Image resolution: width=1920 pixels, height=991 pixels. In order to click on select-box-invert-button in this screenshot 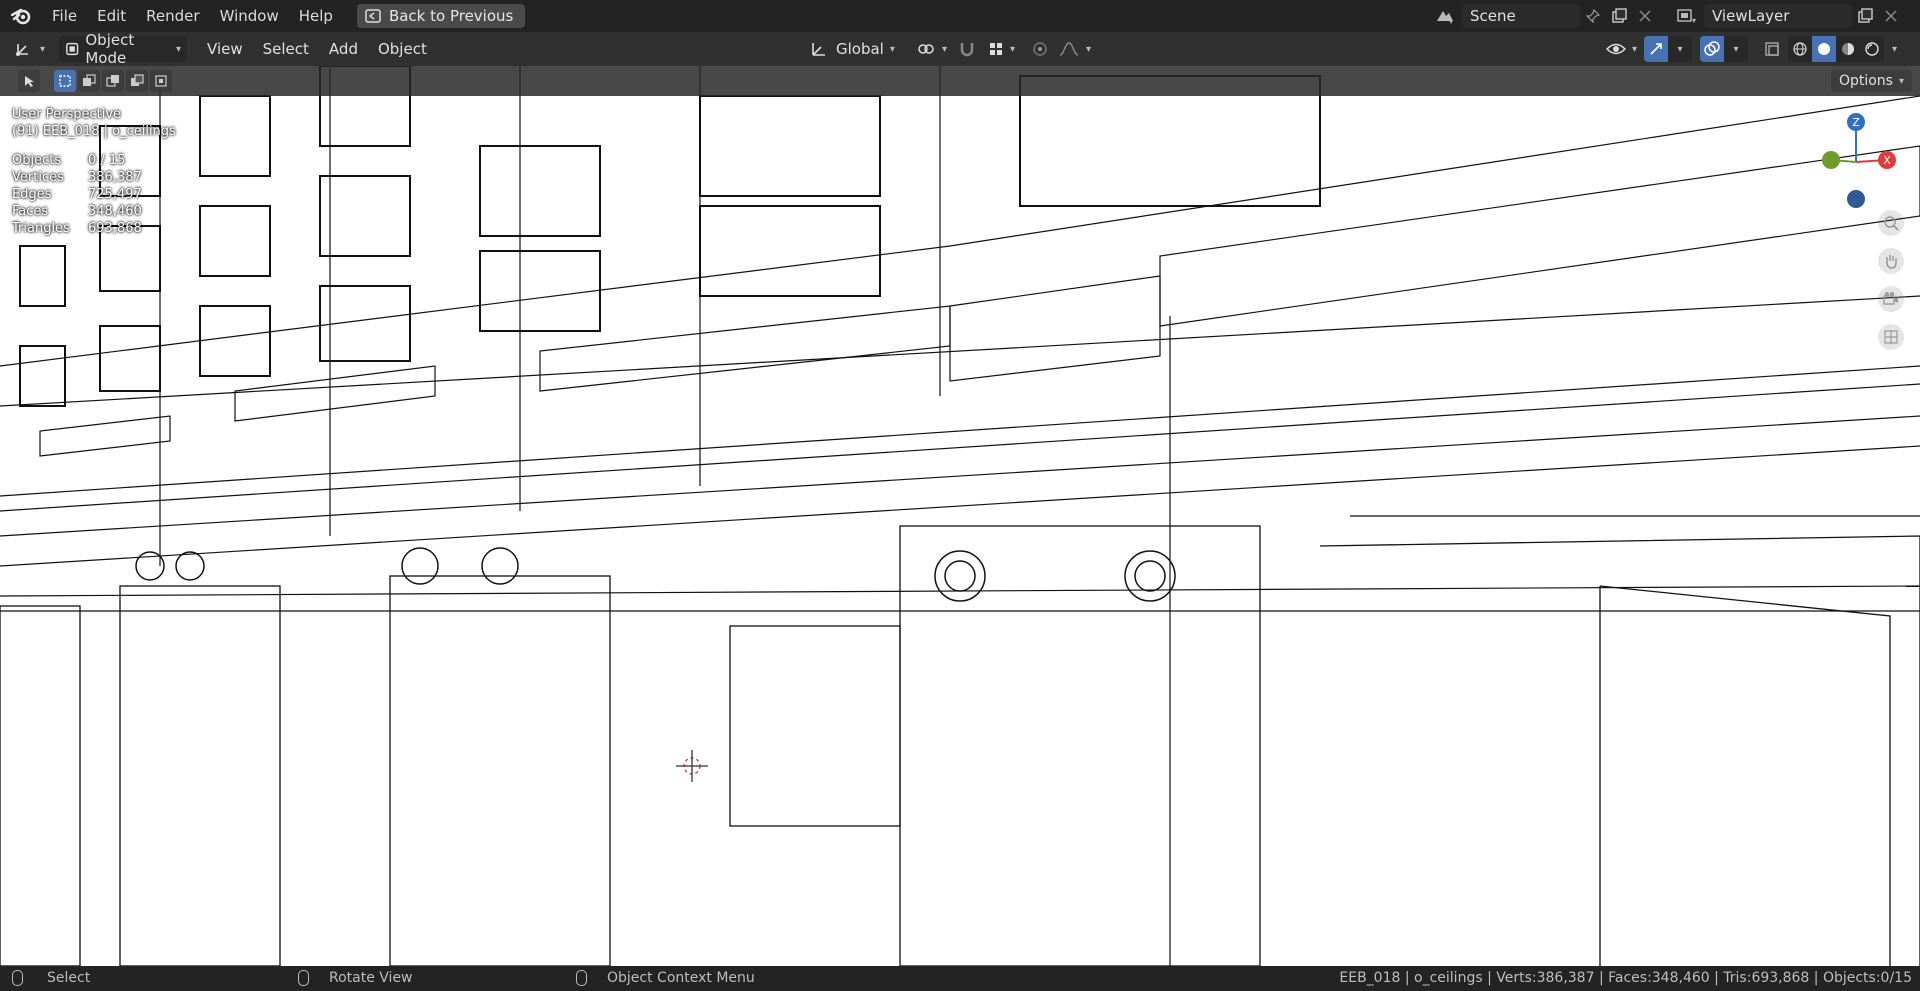, I will do `click(137, 81)`.